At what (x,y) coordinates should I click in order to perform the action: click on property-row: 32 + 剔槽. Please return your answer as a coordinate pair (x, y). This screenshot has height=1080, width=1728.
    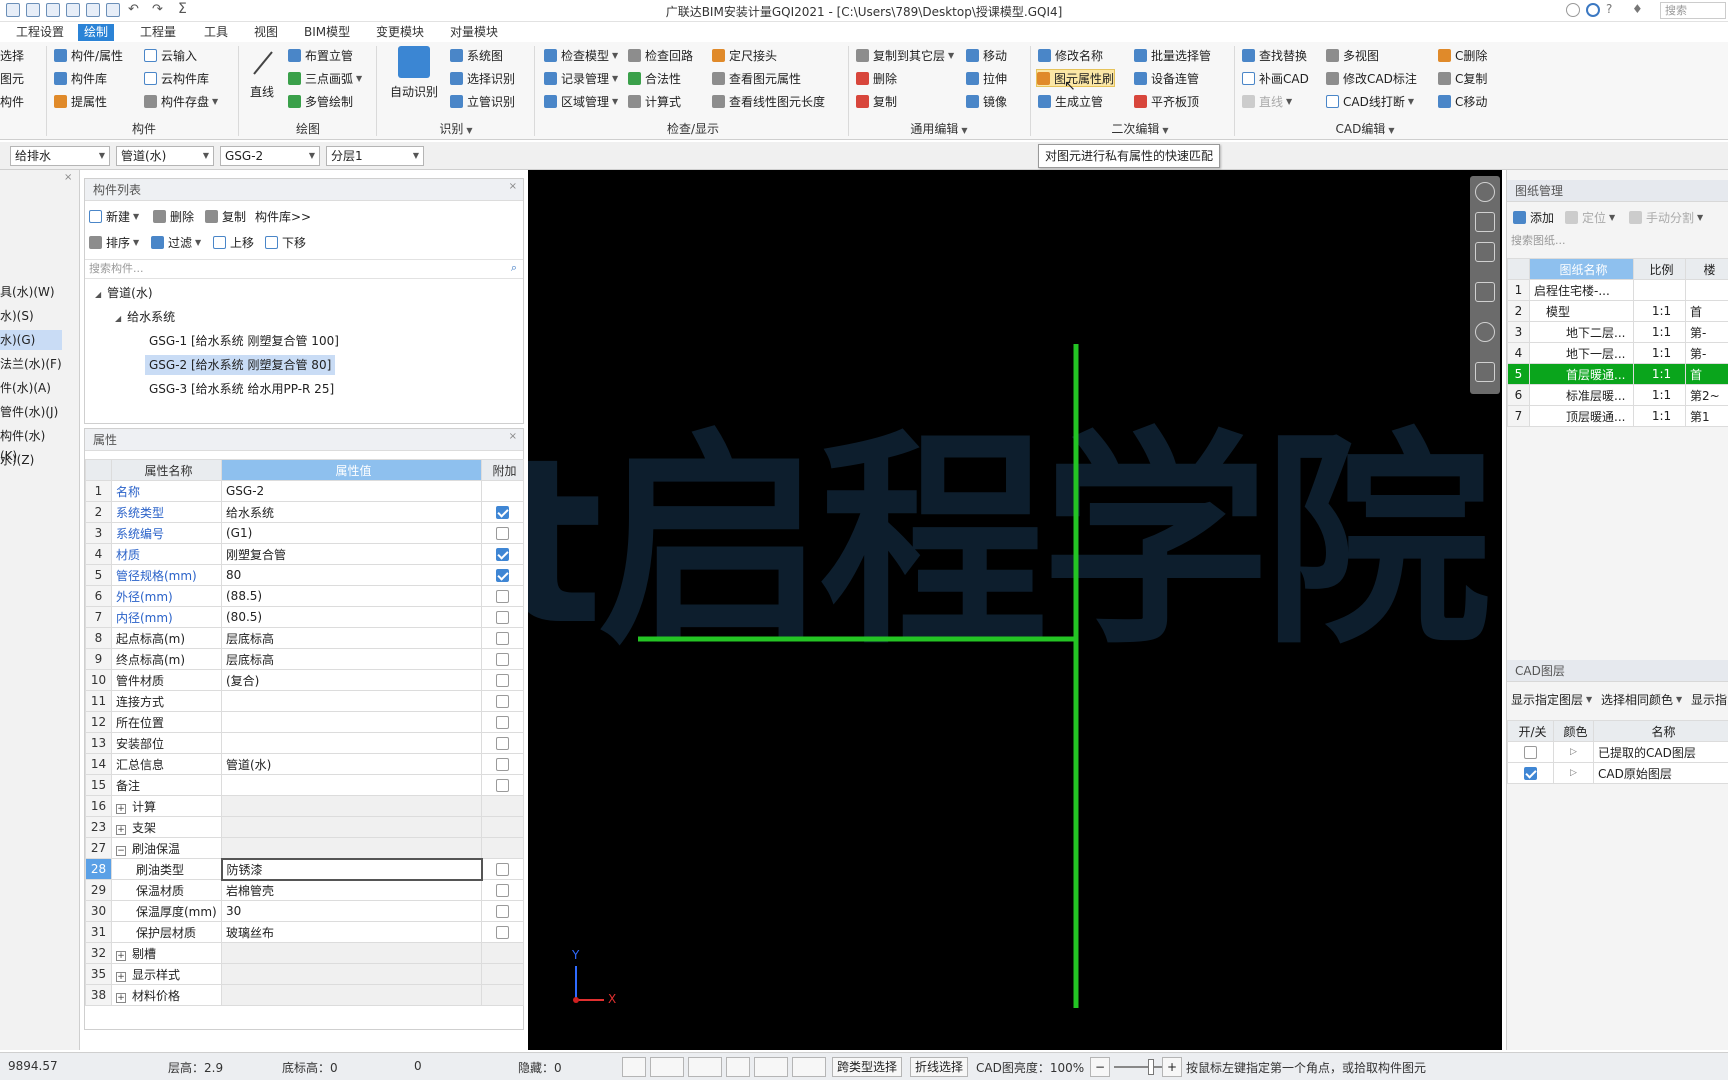
    Looking at the image, I should click on (304, 953).